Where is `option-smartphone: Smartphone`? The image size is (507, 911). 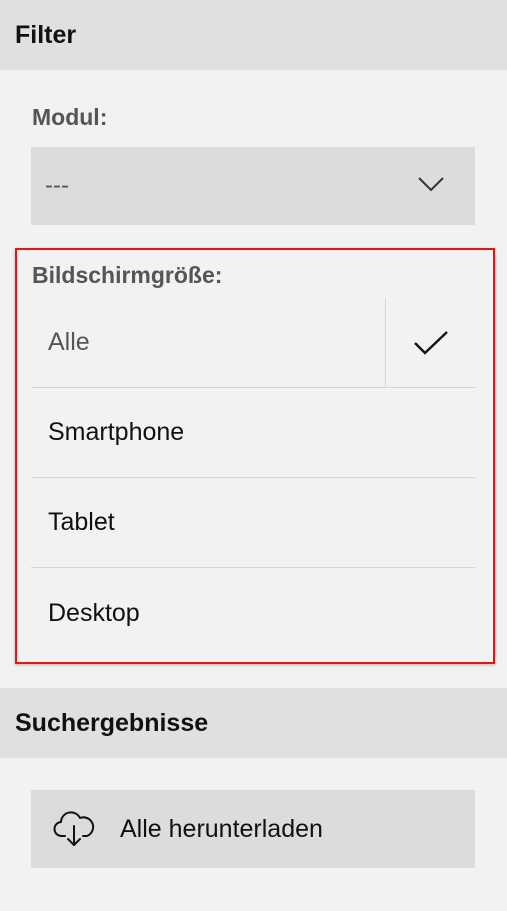 option-smartphone: Smartphone is located at coordinates (253, 433).